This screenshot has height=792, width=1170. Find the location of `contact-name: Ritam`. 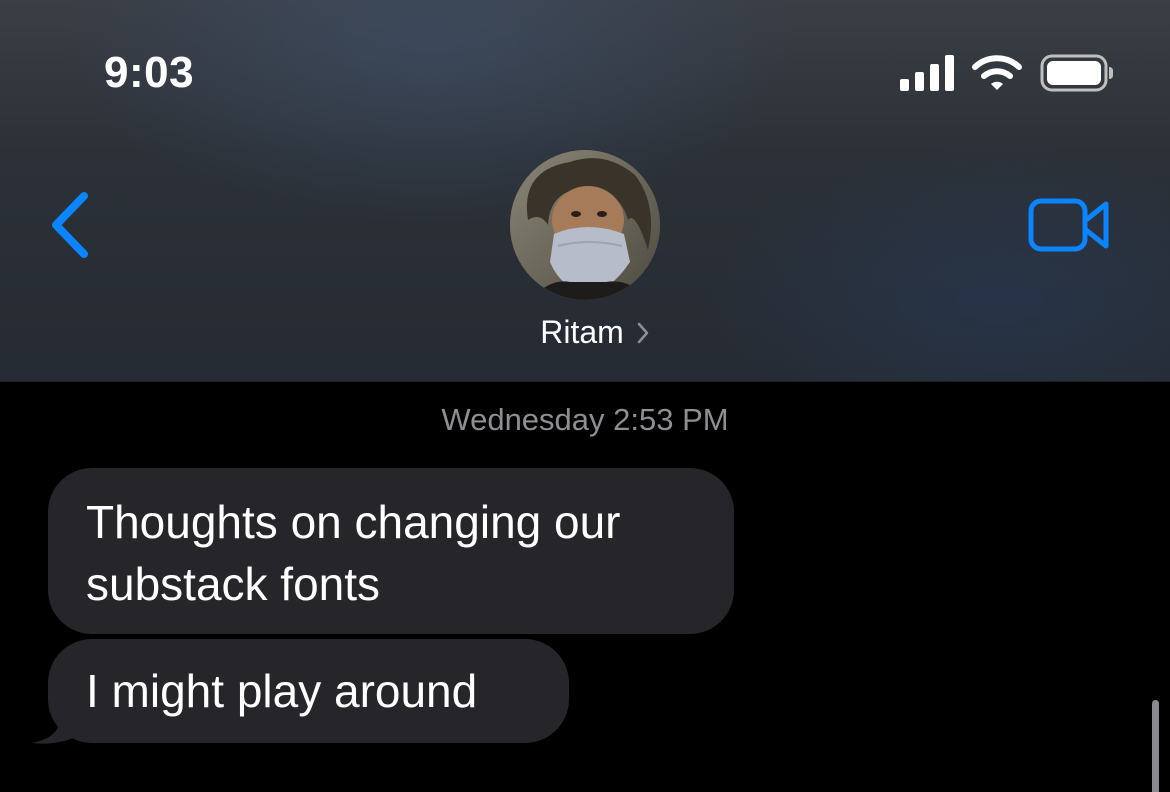

contact-name: Ritam is located at coordinates (582, 332).